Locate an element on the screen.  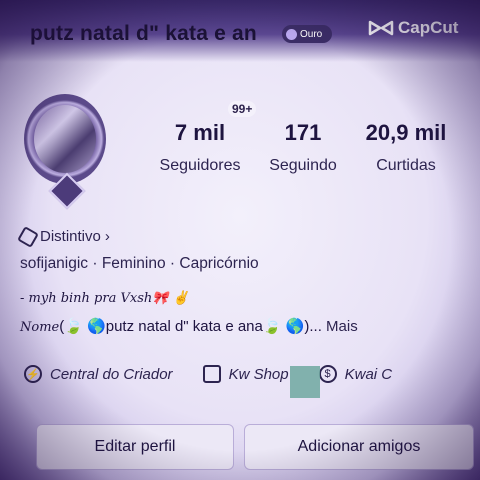
stat-likes: 20,9 mil Curtidas is located at coordinates (406, 147).